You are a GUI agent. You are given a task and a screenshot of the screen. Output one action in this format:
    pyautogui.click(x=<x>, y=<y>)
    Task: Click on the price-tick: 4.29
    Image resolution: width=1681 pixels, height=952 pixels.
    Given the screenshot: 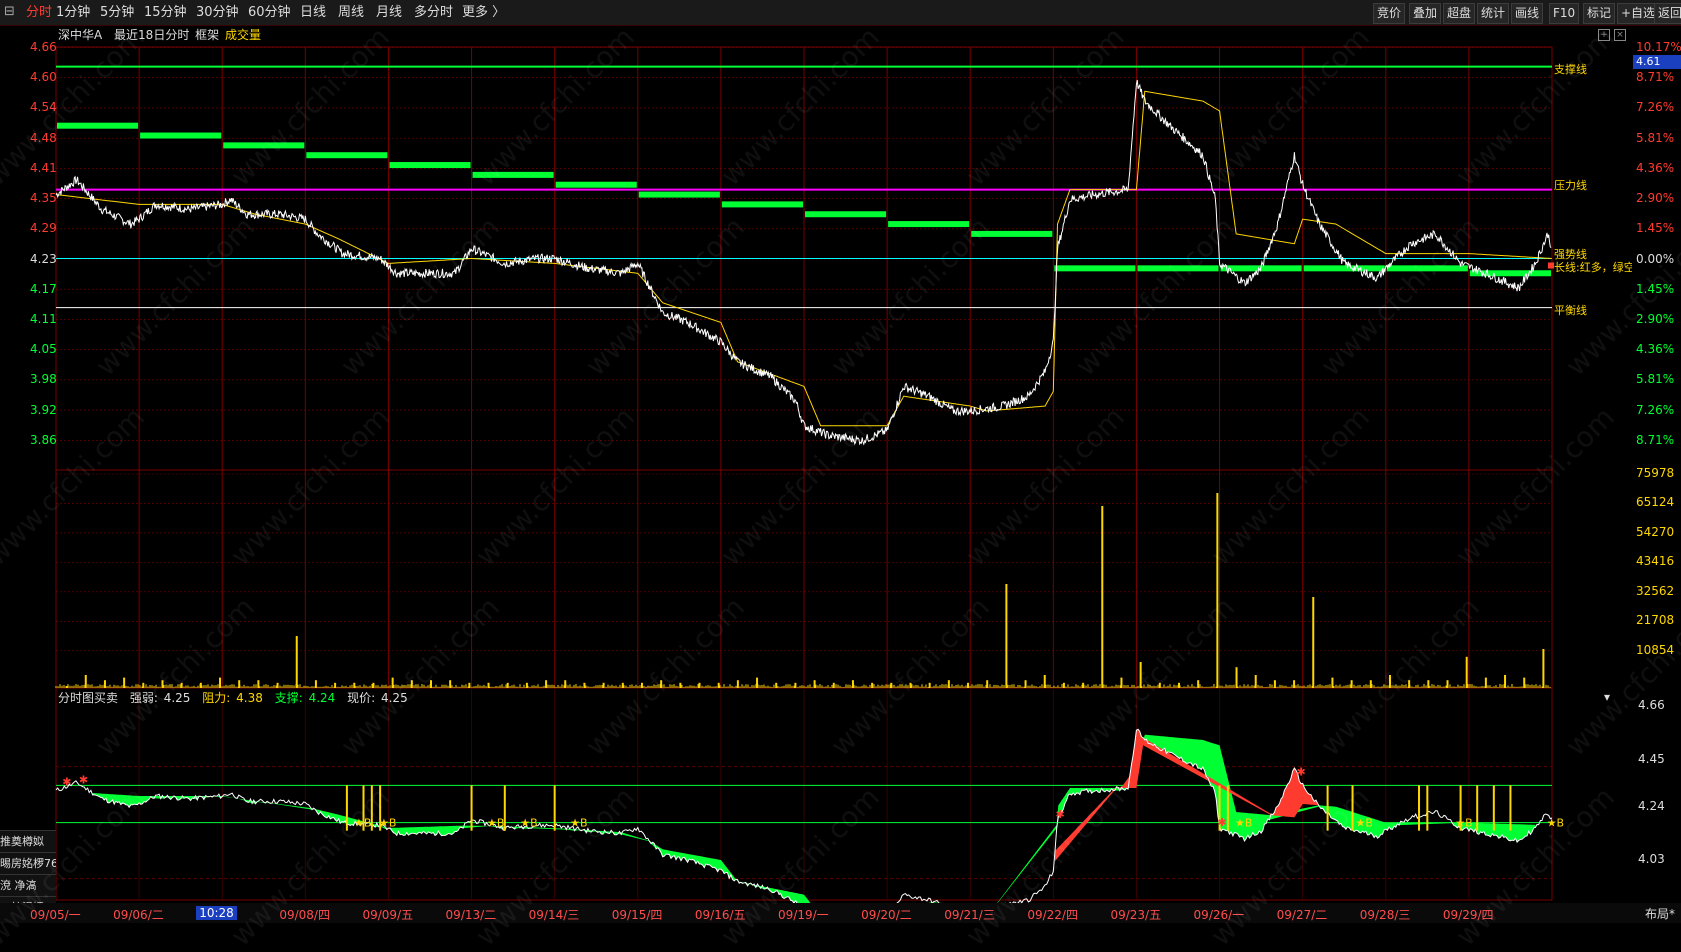 What is the action you would take?
    pyautogui.click(x=43, y=228)
    